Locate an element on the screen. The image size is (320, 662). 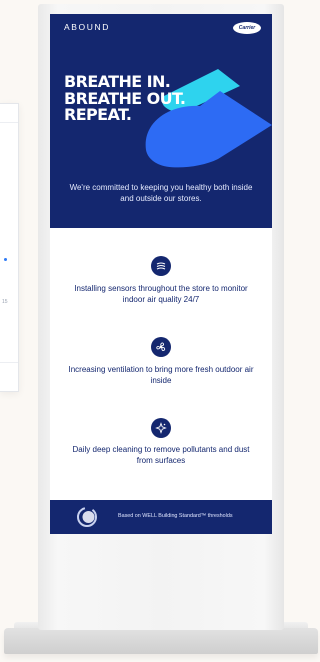
kiosk-base is located at coordinates (161, 641).